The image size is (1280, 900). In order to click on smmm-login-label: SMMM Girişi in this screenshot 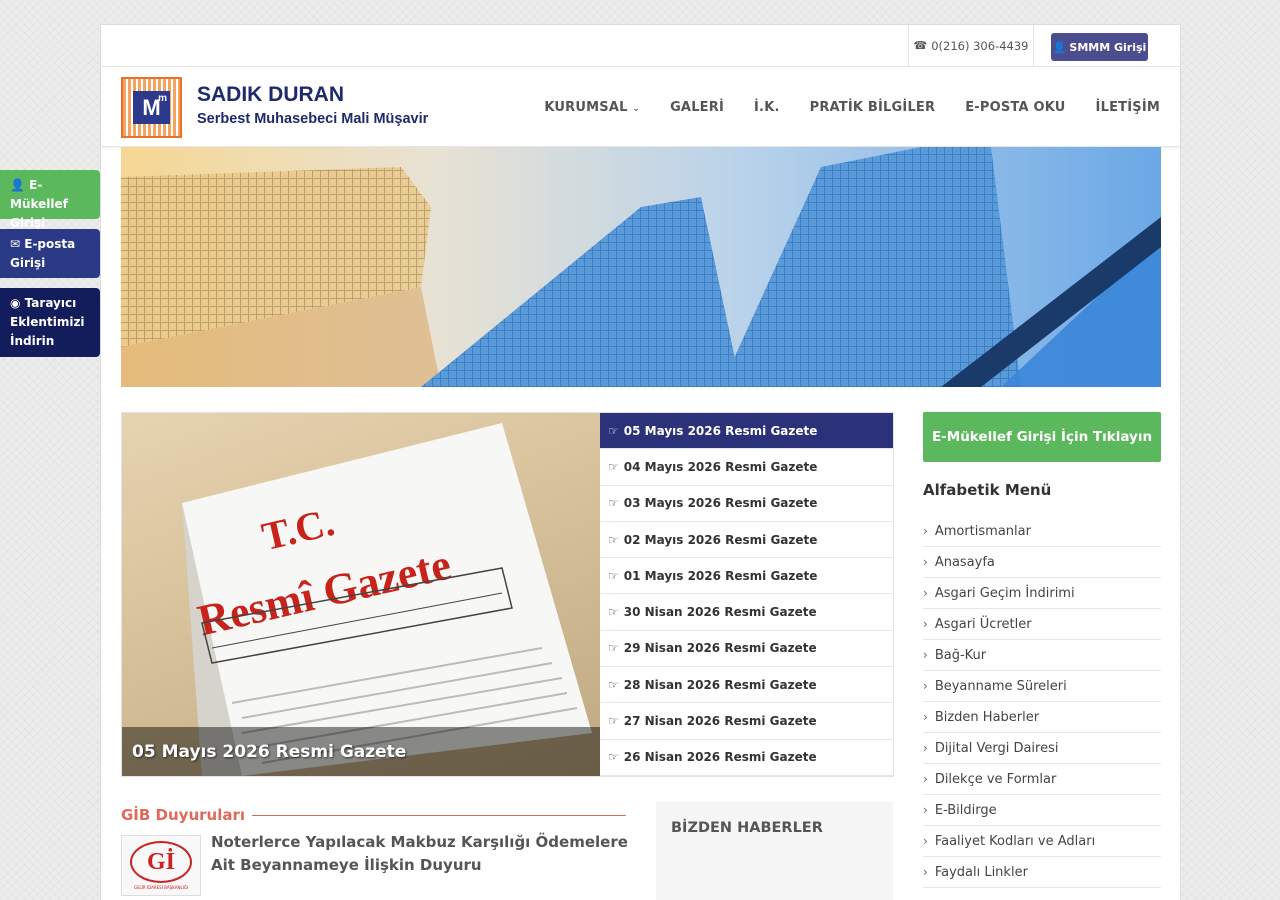, I will do `click(1108, 47)`.